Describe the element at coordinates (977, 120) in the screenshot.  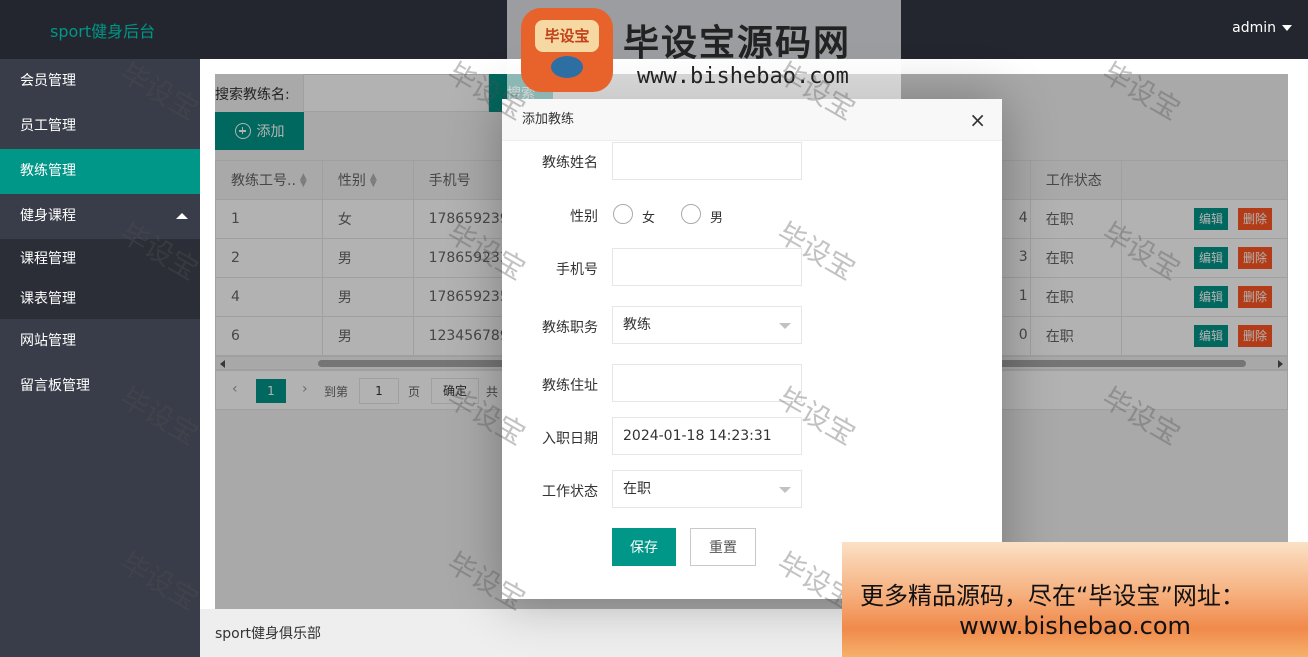
I see `close-icon: ×` at that location.